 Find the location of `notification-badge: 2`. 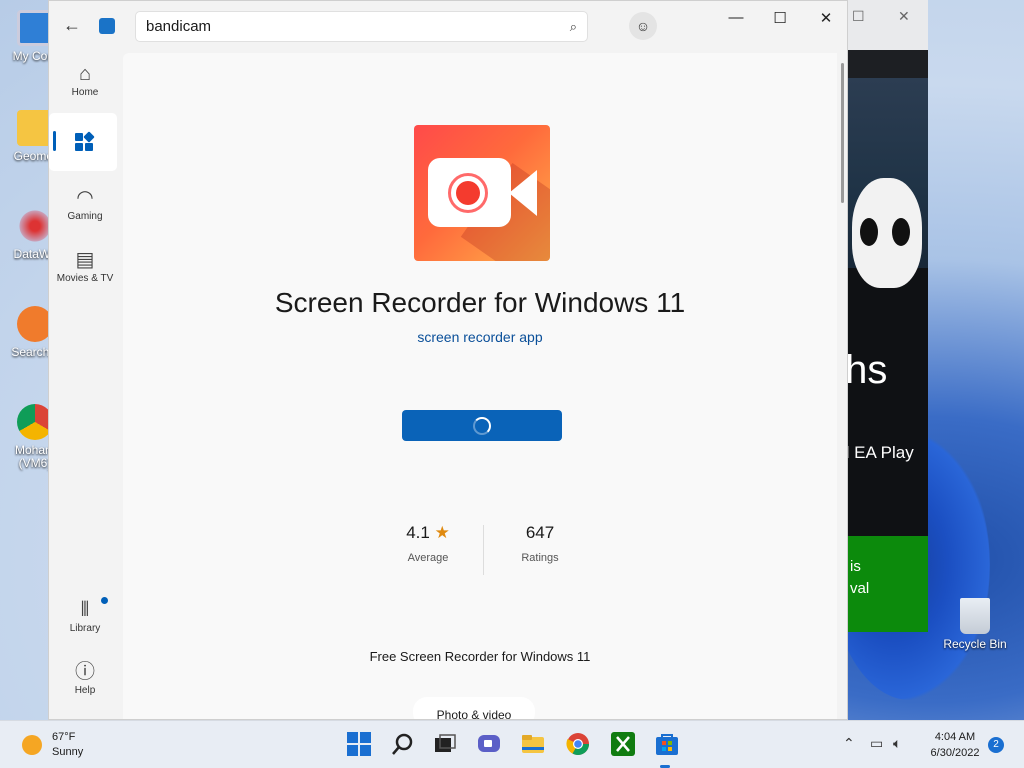

notification-badge: 2 is located at coordinates (996, 745).